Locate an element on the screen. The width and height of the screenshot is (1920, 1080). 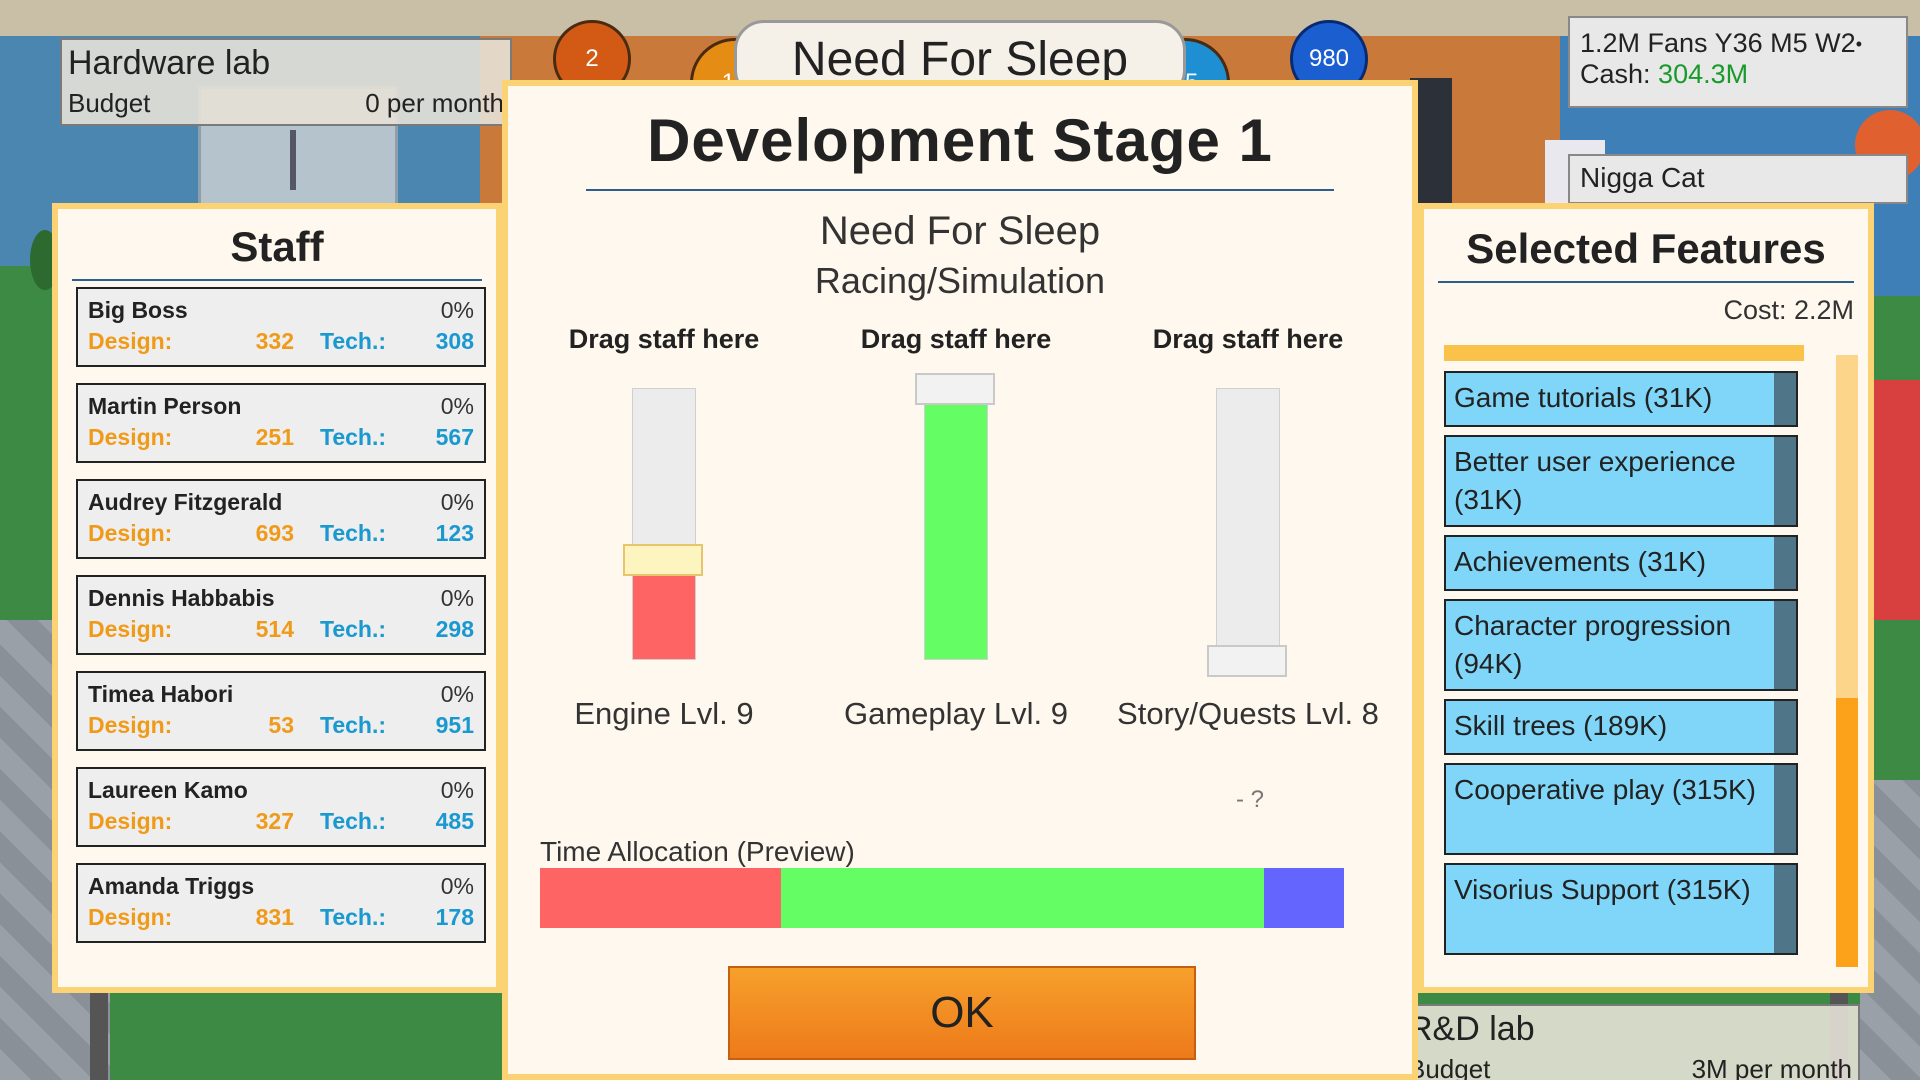
staff-card: Laureen Kamo 0% Design: 327 Tech.: 485 is located at coordinates (281, 807).